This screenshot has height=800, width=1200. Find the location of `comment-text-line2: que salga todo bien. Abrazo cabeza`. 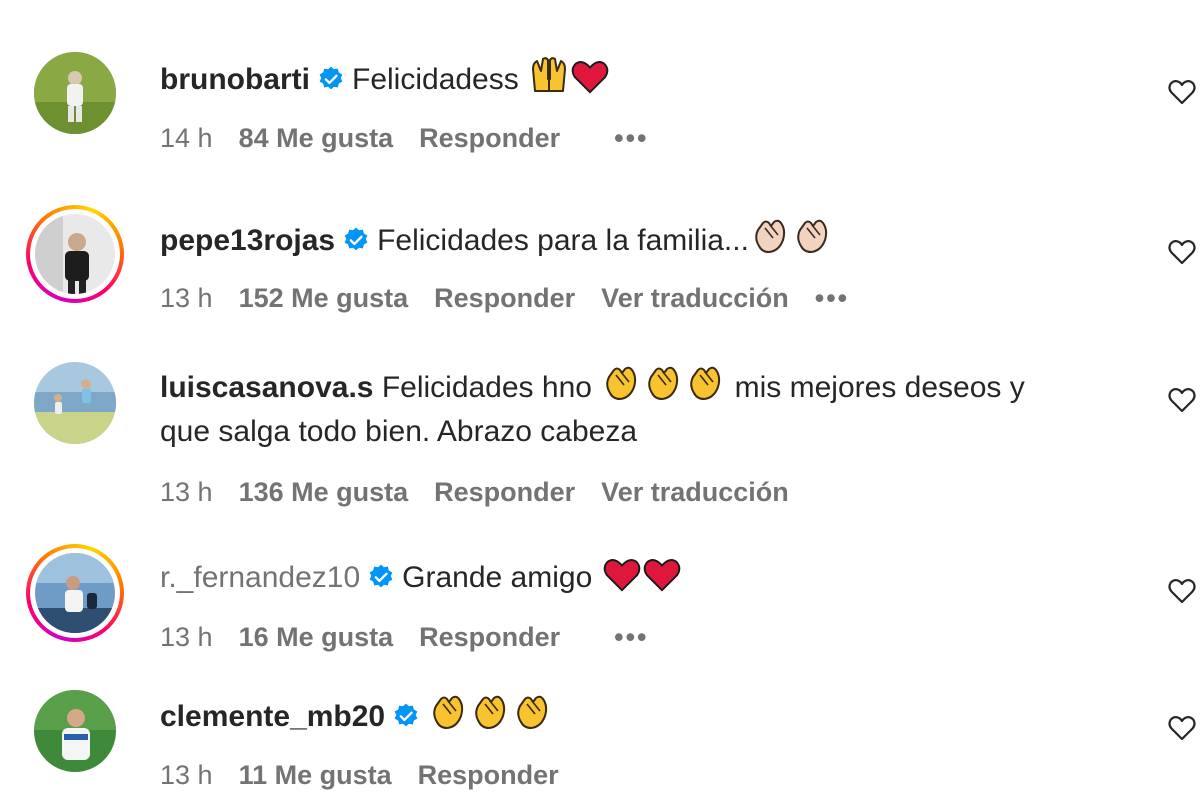

comment-text-line2: que salga todo bien. Abrazo cabeza is located at coordinates (399, 431).